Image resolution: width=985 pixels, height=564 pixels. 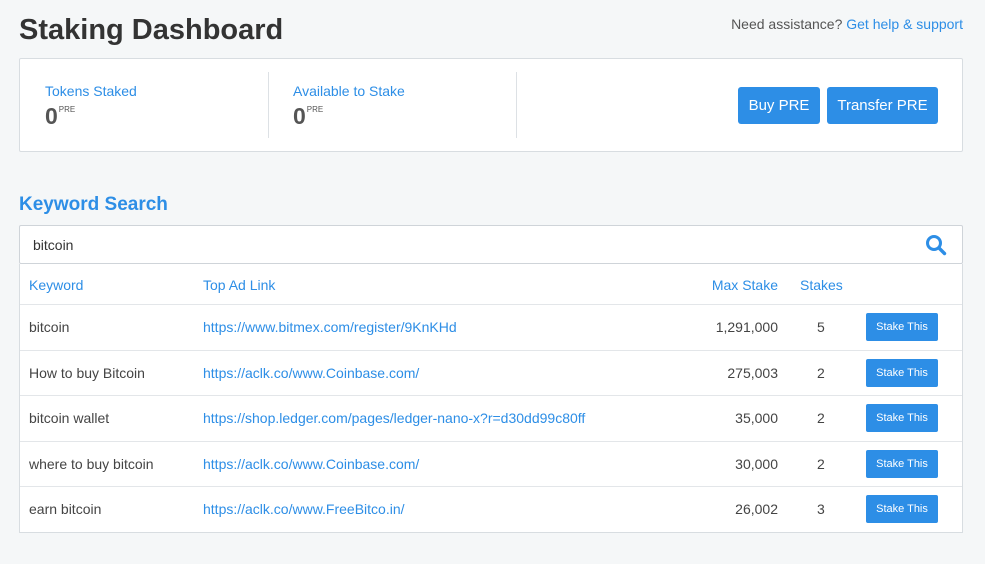 What do you see at coordinates (779, 105) in the screenshot?
I see `buy-pre-button: Buy PRE` at bounding box center [779, 105].